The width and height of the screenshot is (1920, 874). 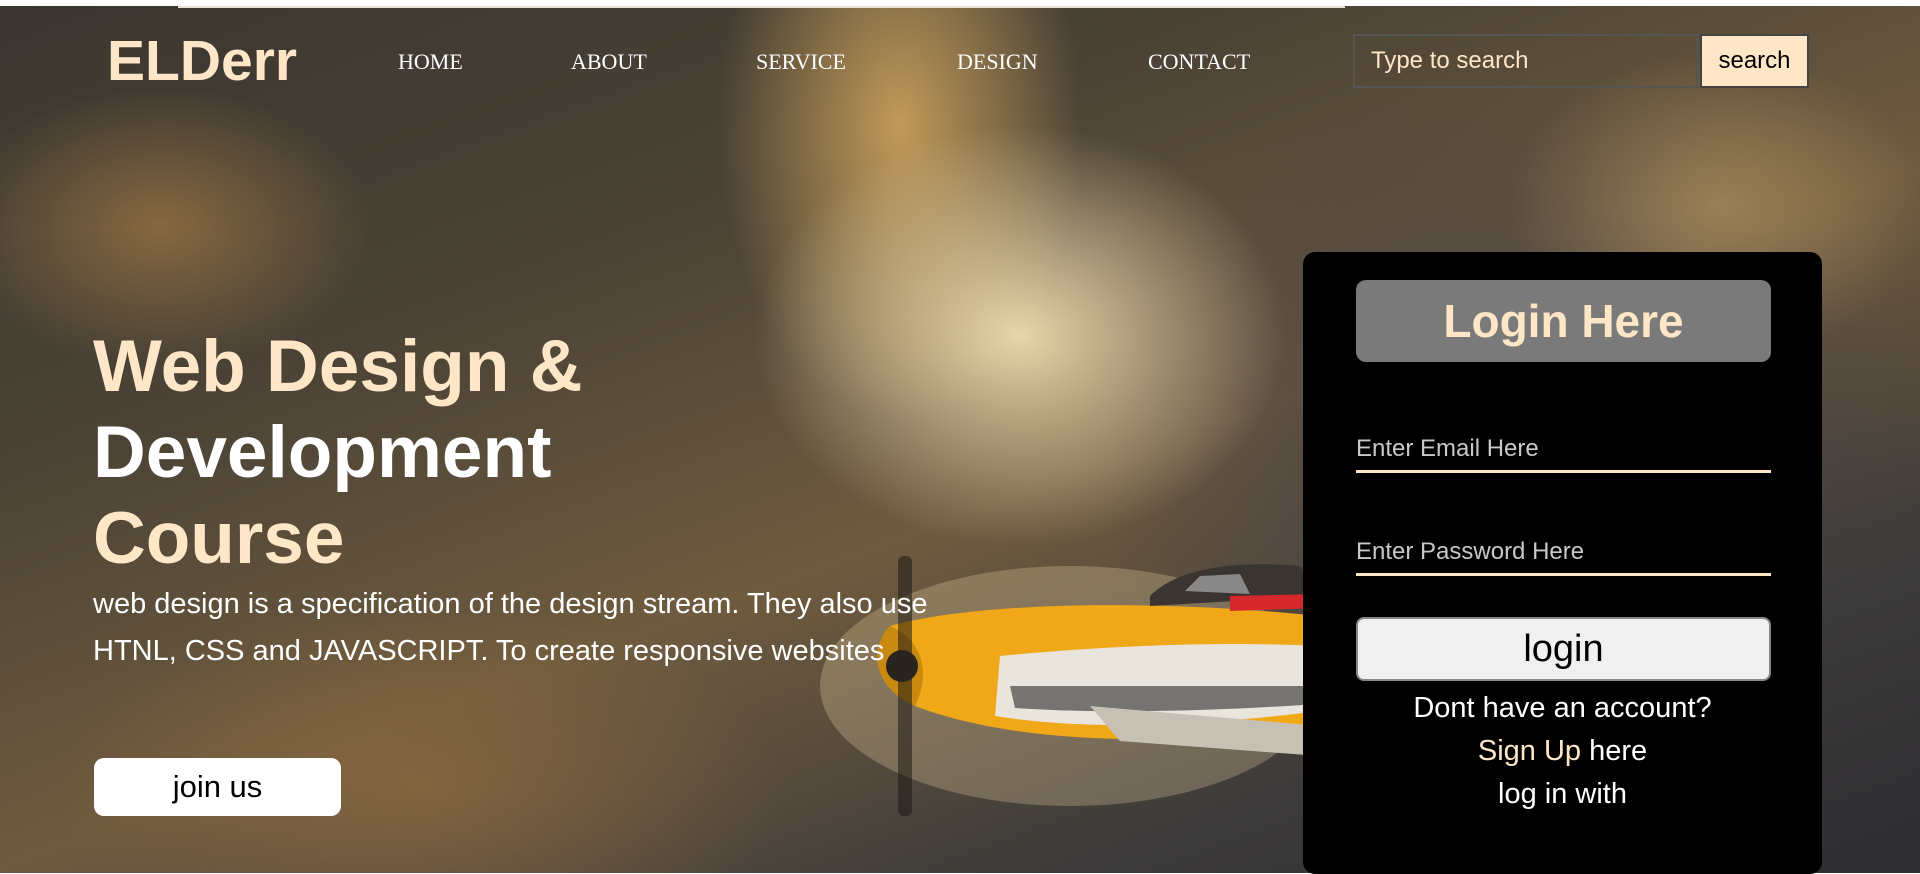 What do you see at coordinates (761, 7) in the screenshot?
I see `top-divider` at bounding box center [761, 7].